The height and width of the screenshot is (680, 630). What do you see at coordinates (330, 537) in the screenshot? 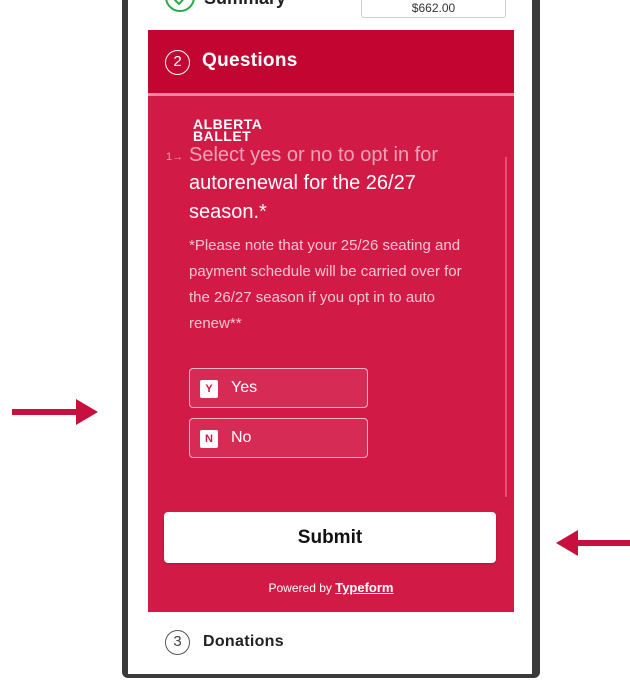
I see `submit-button: Submit` at bounding box center [330, 537].